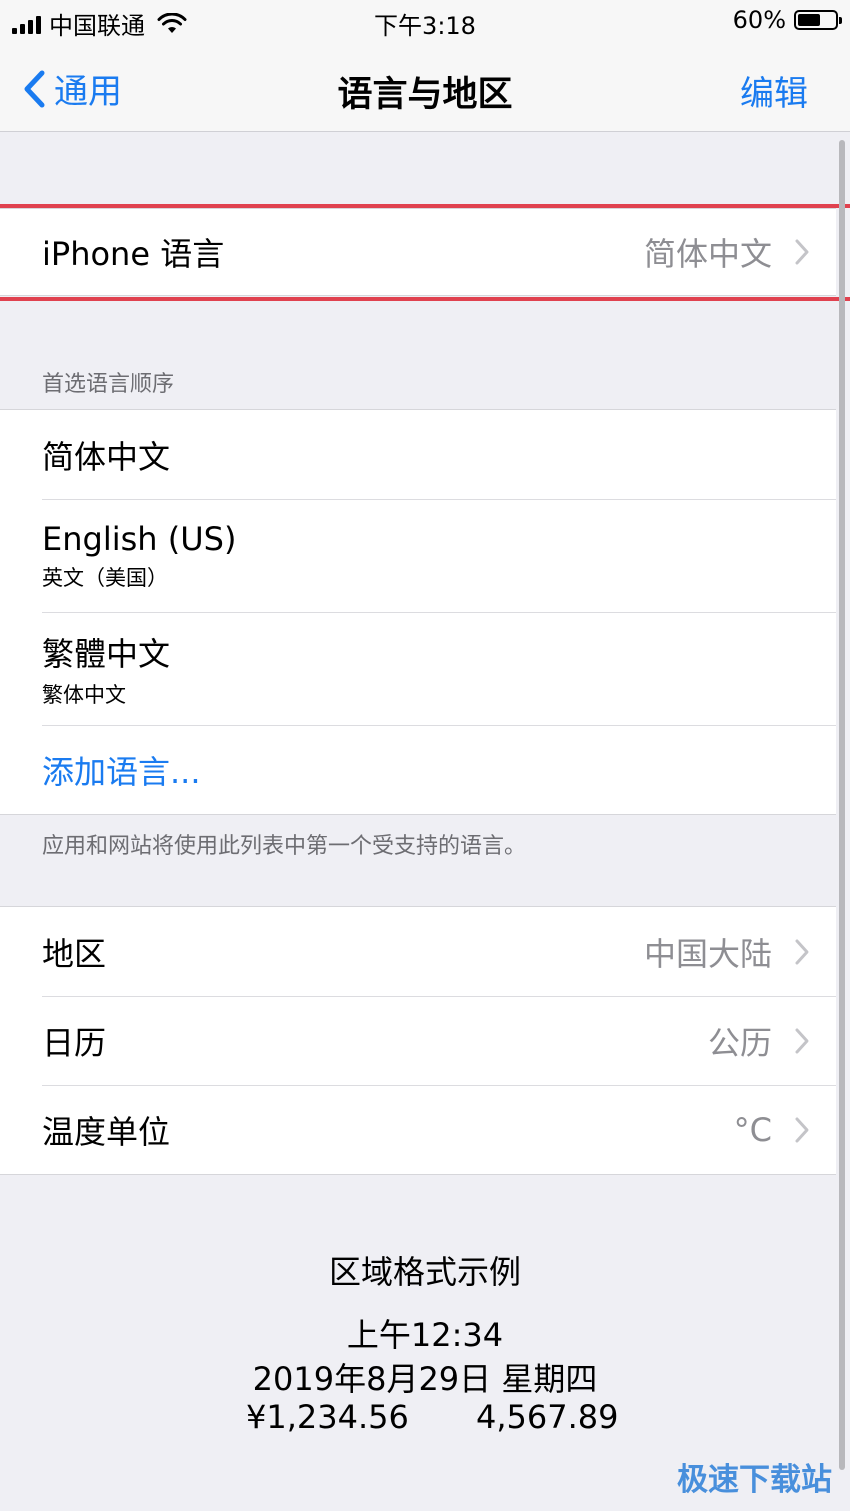 This screenshot has height=1511, width=850. I want to click on format-example-title: 区域格式示例, so click(424, 1272).